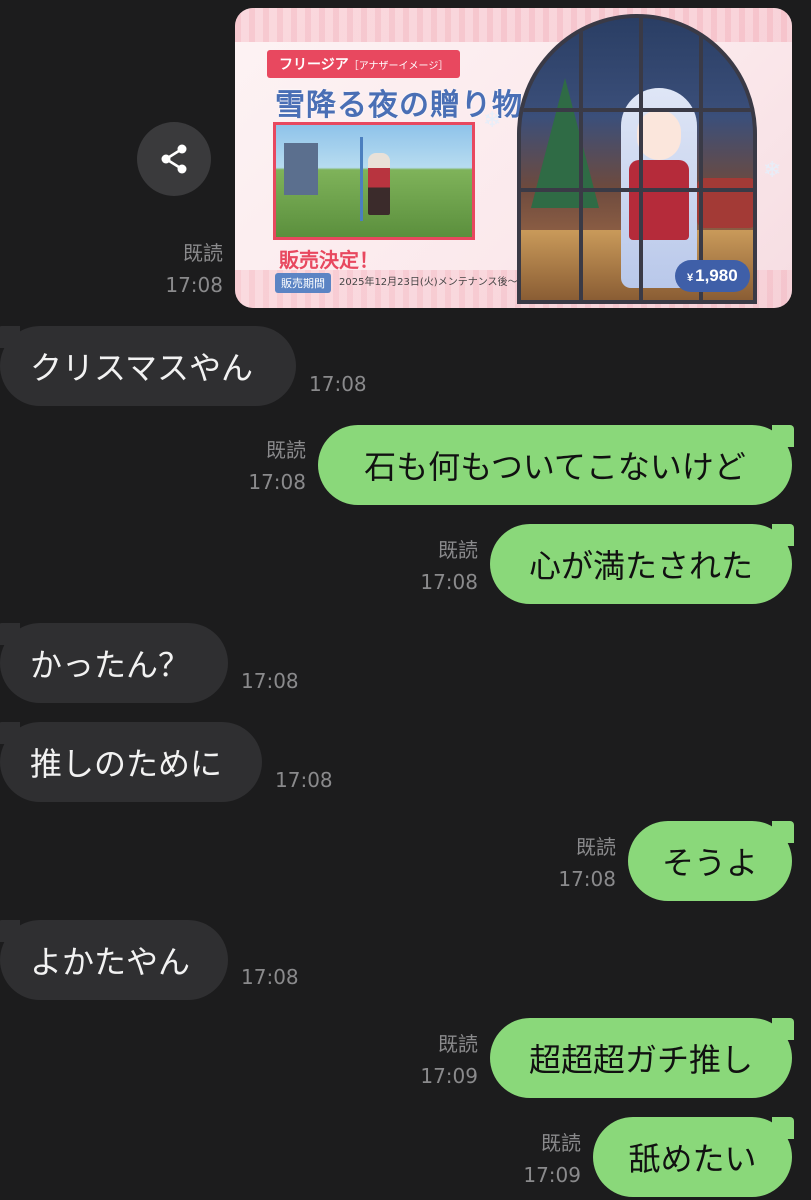 The width and height of the screenshot is (811, 1200). Describe the element at coordinates (126, 764) in the screenshot. I see `message-text: 推しのために` at that location.